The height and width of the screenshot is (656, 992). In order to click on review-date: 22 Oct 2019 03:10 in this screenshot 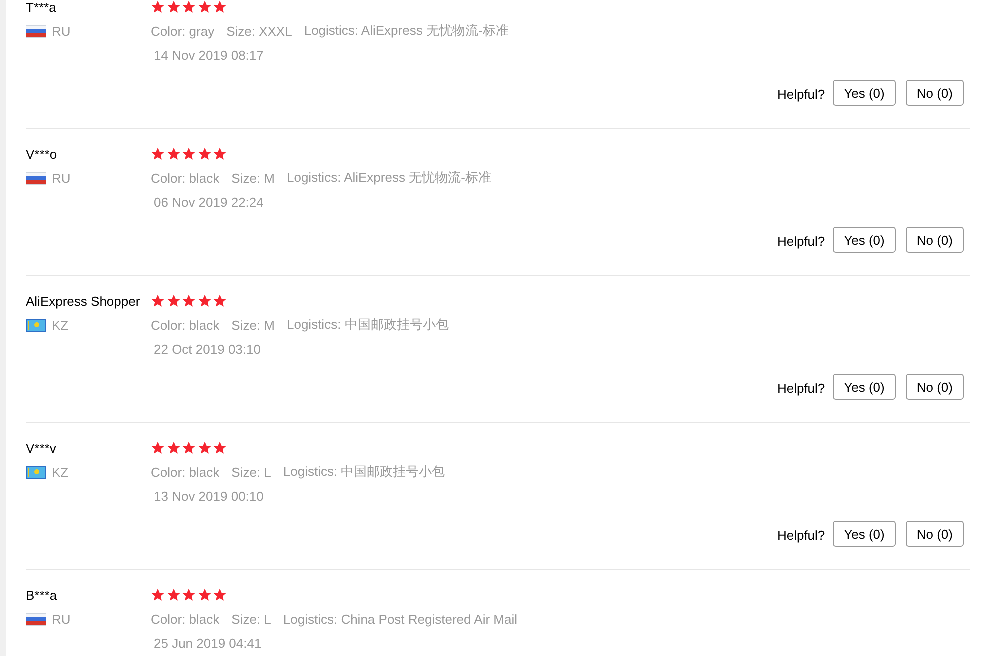, I will do `click(207, 349)`.